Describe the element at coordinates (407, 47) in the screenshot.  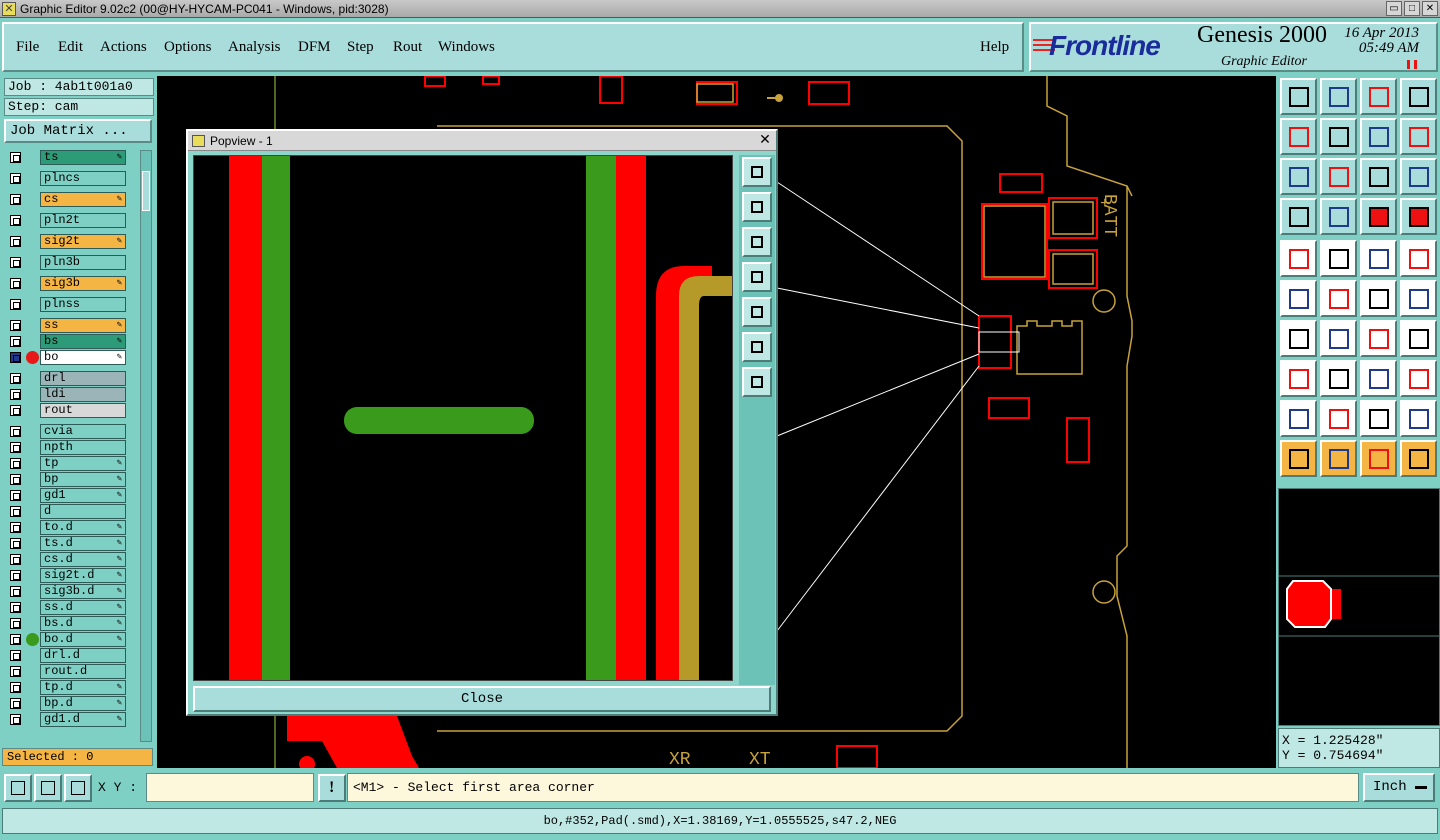
I see `menu-rout: Rout` at that location.